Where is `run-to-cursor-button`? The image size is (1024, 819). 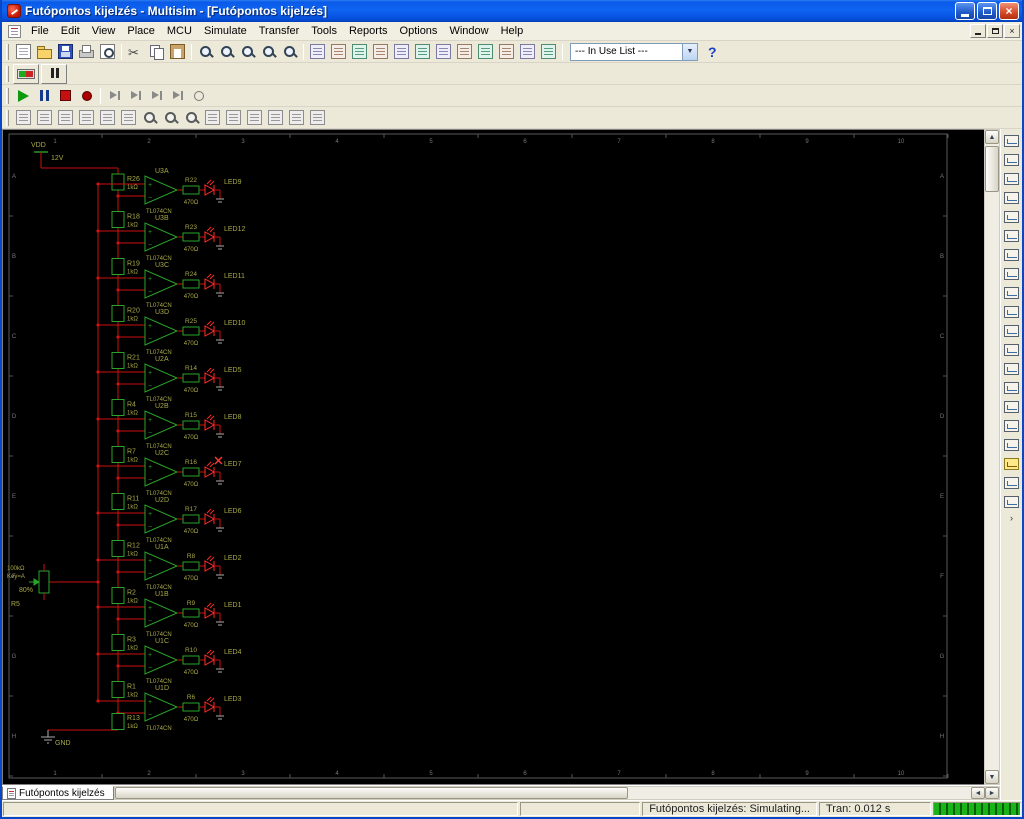 run-to-cursor-button is located at coordinates (177, 96).